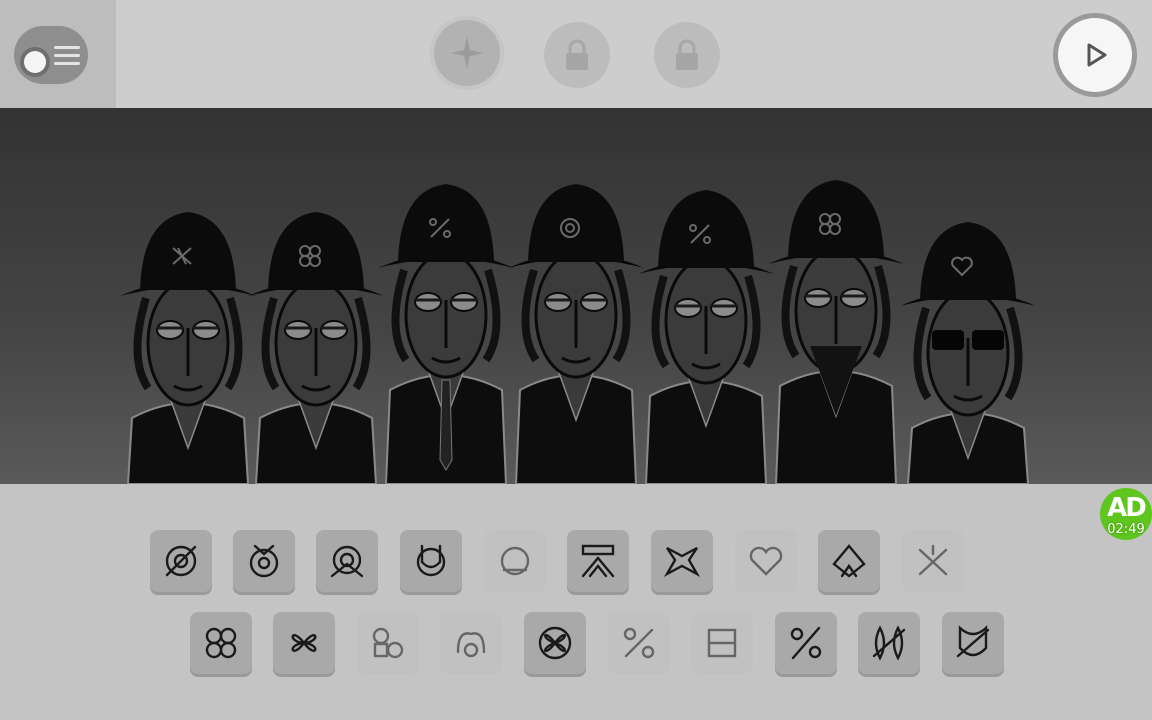 Image resolution: width=1152 pixels, height=720 pixels. I want to click on menu-panel, so click(58, 54).